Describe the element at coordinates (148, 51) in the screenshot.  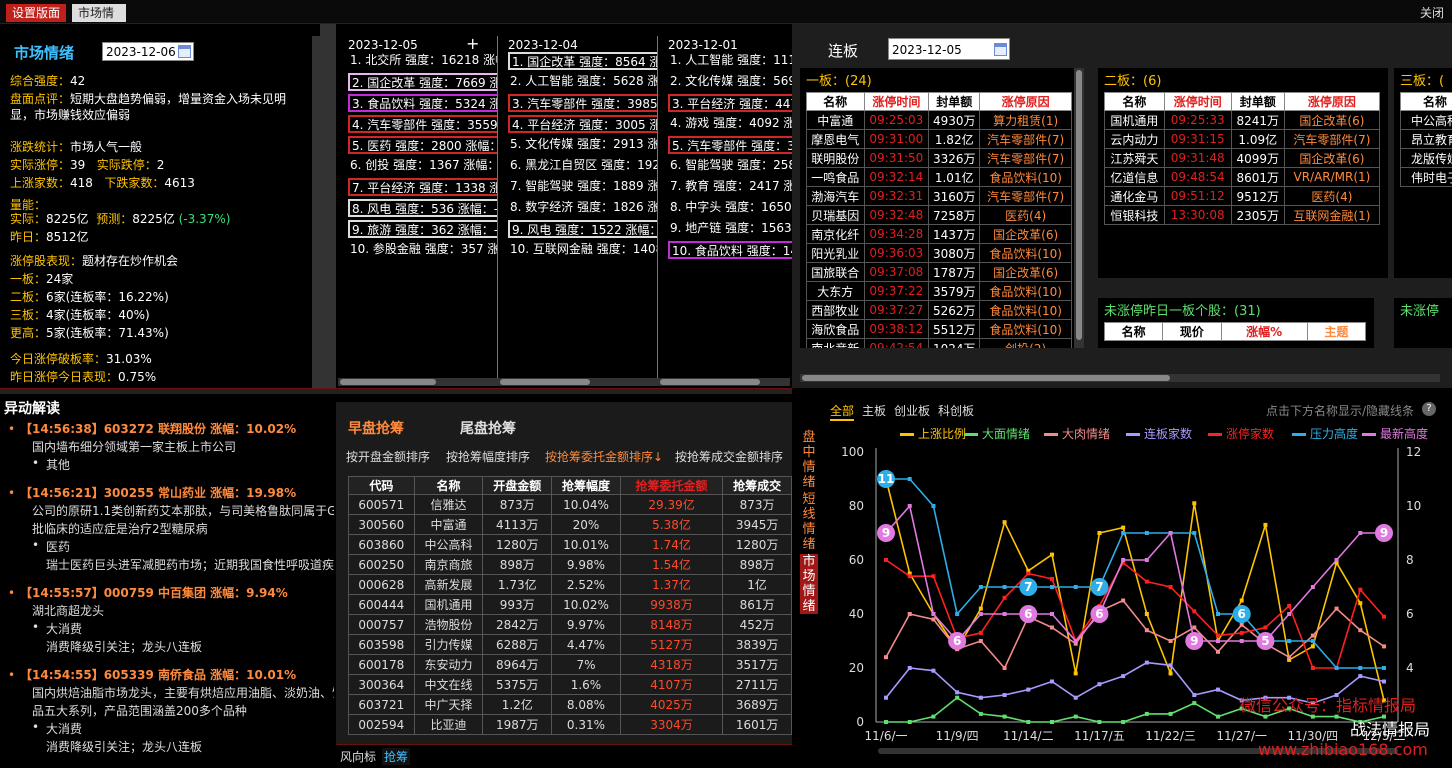
I see `sentiment-date-picker: 2023-12-06` at that location.